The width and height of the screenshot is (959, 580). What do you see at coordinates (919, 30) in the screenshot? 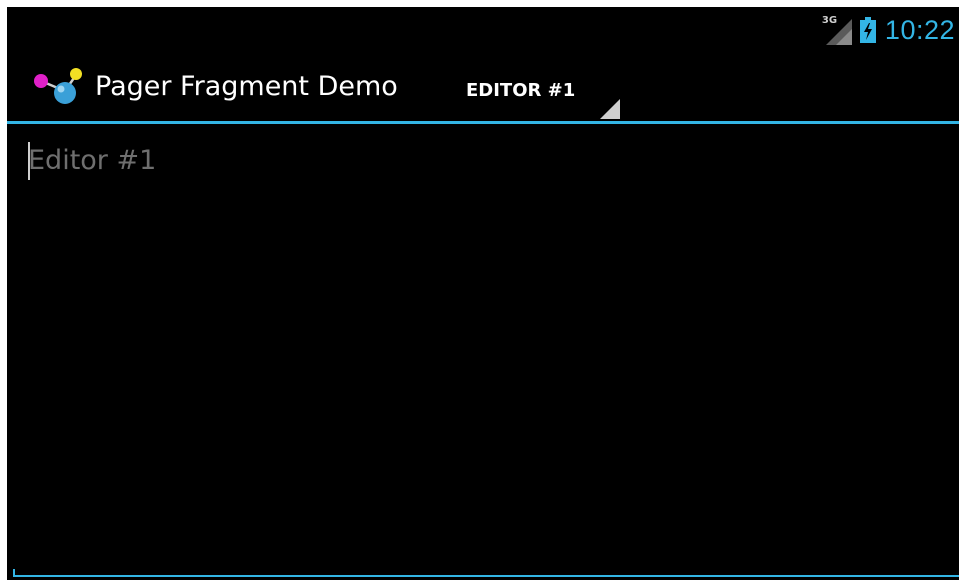
I see `status-clock: 10:22` at bounding box center [919, 30].